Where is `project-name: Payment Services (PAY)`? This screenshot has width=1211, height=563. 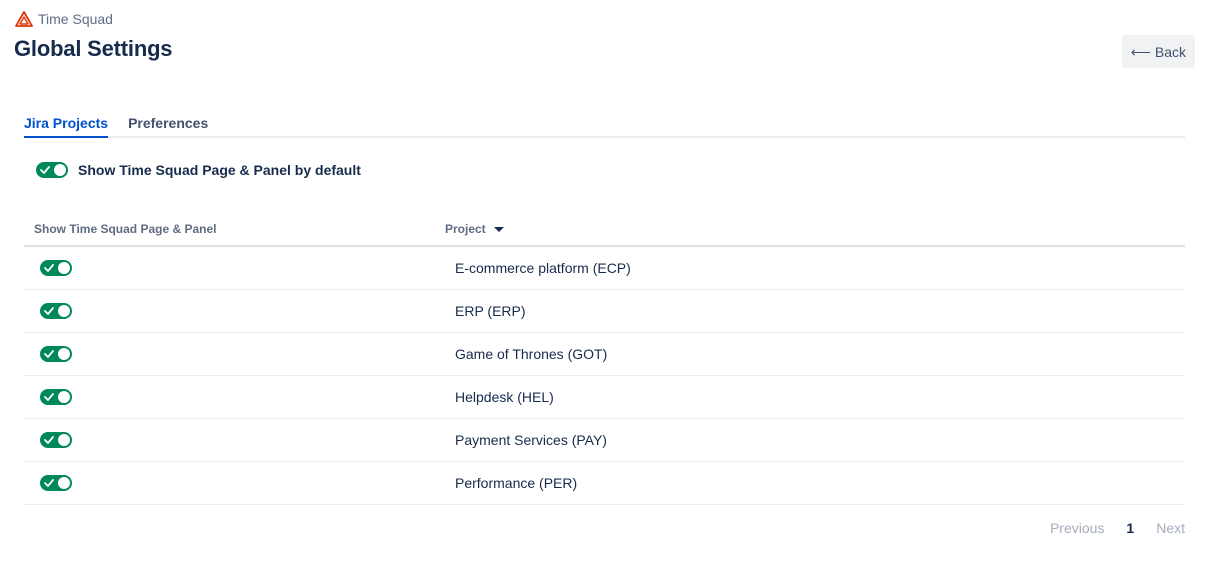
project-name: Payment Services (PAY) is located at coordinates (531, 440).